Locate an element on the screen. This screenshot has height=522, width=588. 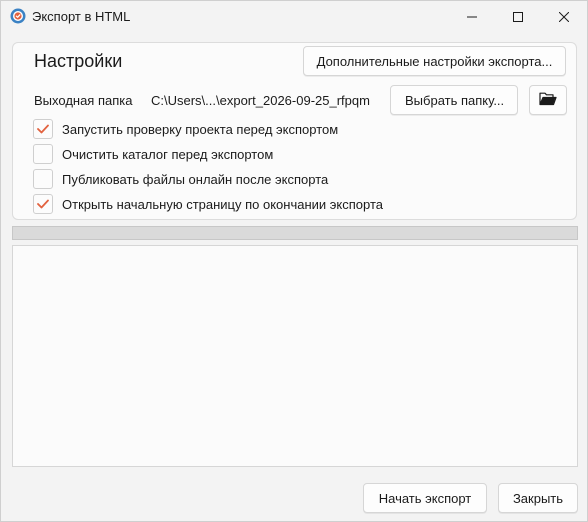
option-clear-directory: Очистить каталог перед экспортом is located at coordinates (153, 154).